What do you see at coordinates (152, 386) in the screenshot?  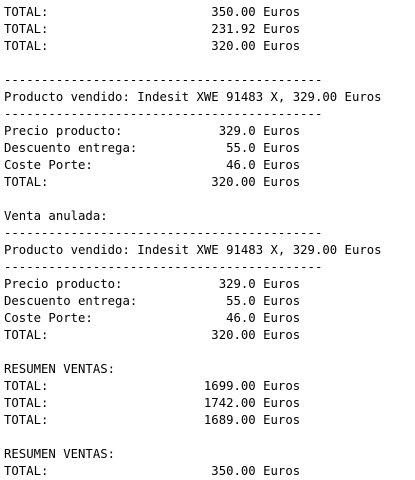 I see `console-line: TOTAL: 1699.00 Euros` at bounding box center [152, 386].